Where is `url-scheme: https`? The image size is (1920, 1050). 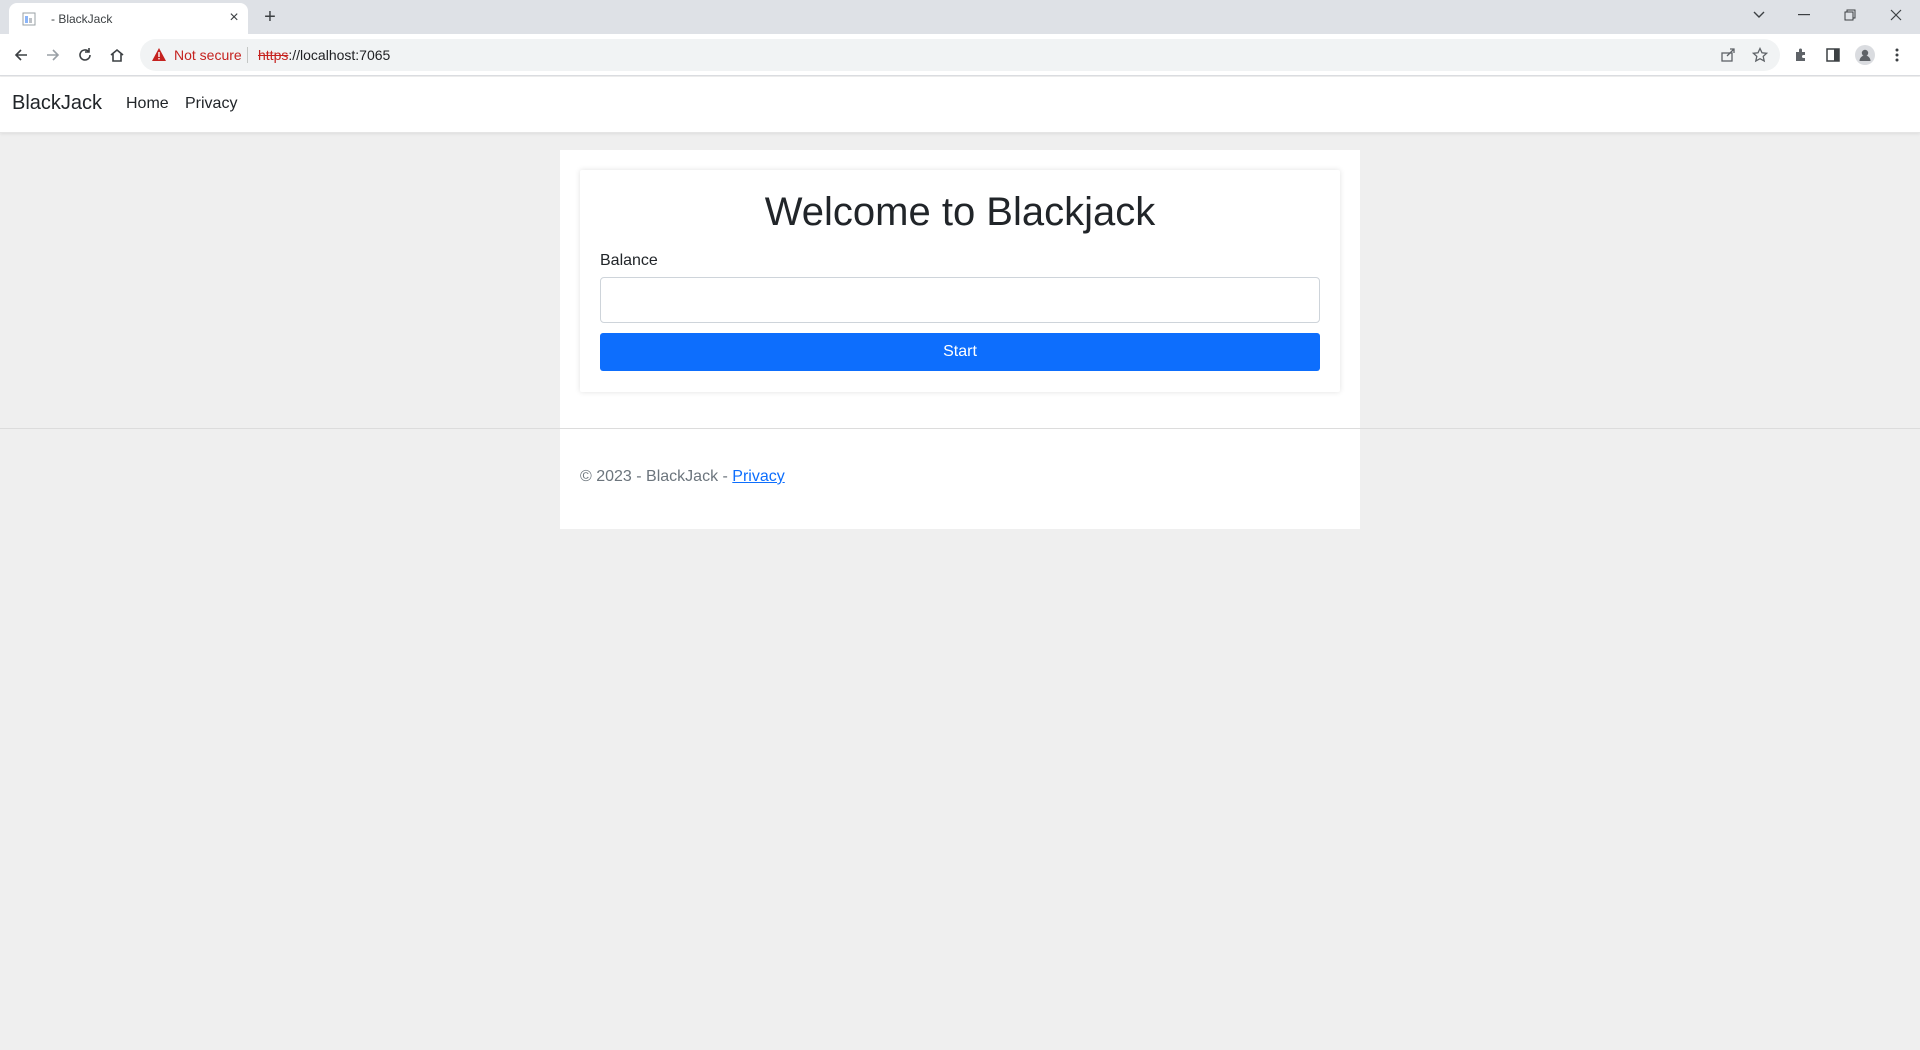 url-scheme: https is located at coordinates (273, 55).